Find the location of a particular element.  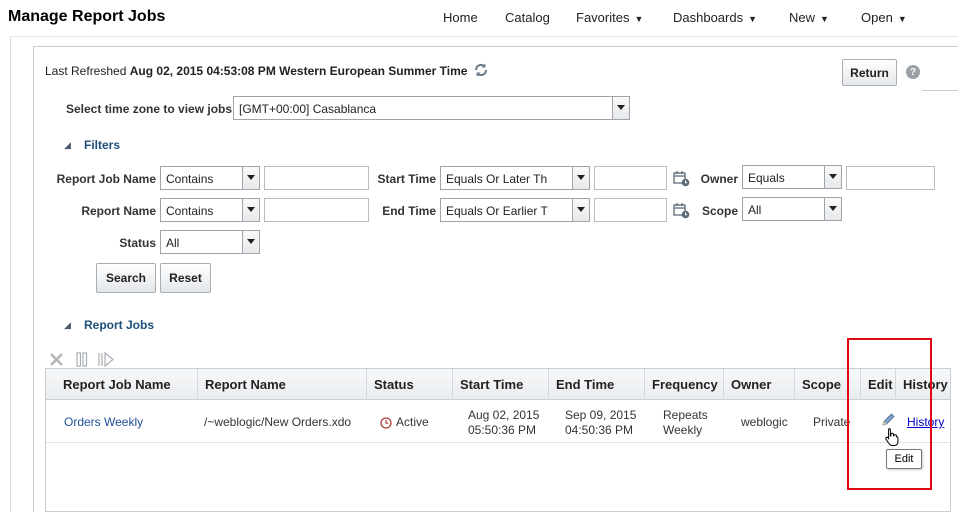

status-select: All is located at coordinates (210, 242).